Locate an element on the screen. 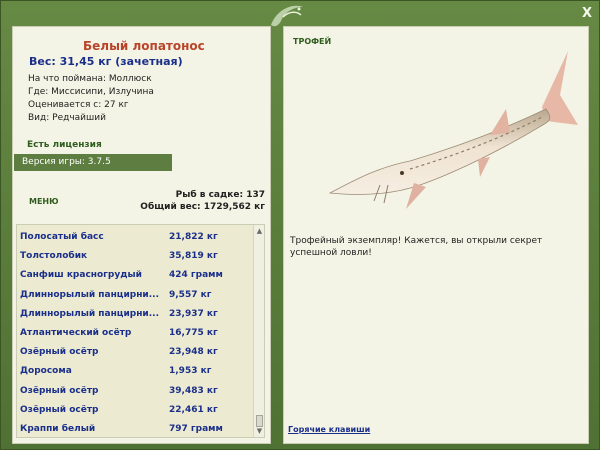  catch-list-row: Краппи белый 797 грамм is located at coordinates (131, 428).